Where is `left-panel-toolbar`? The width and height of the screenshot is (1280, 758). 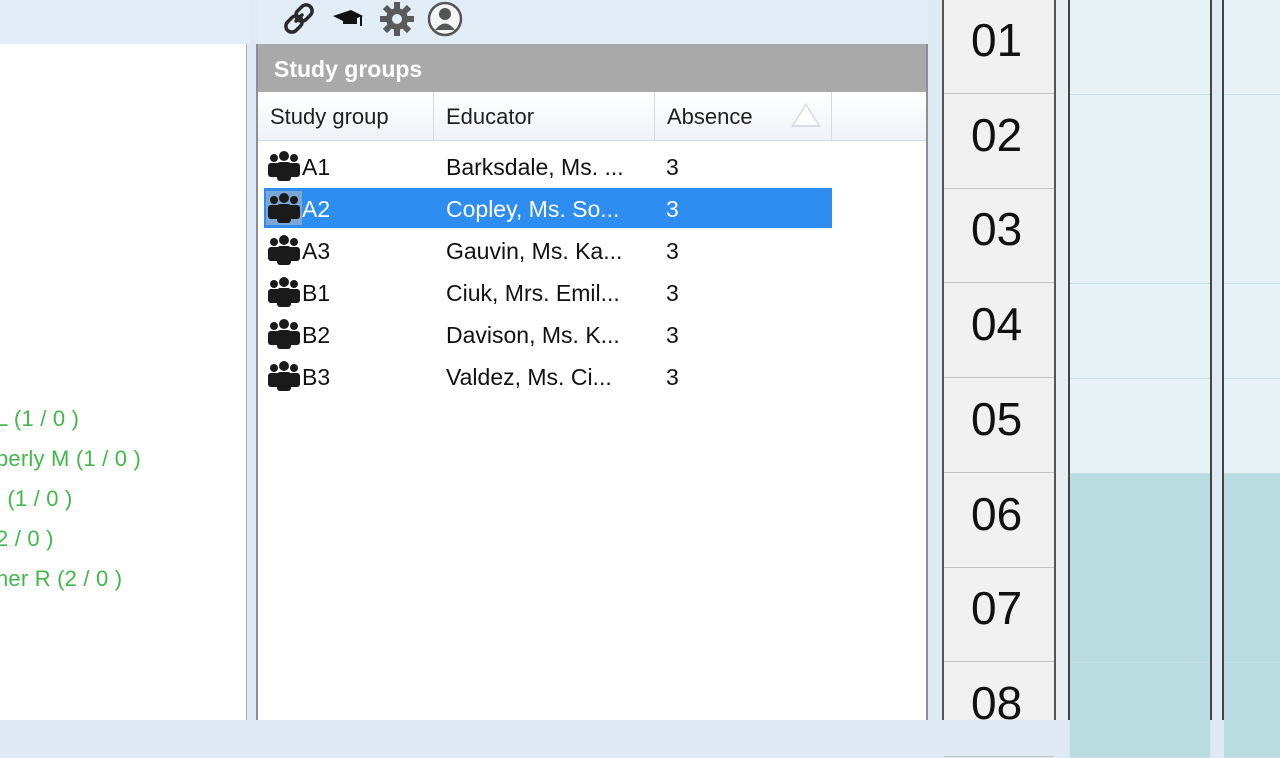 left-panel-toolbar is located at coordinates (125, 22).